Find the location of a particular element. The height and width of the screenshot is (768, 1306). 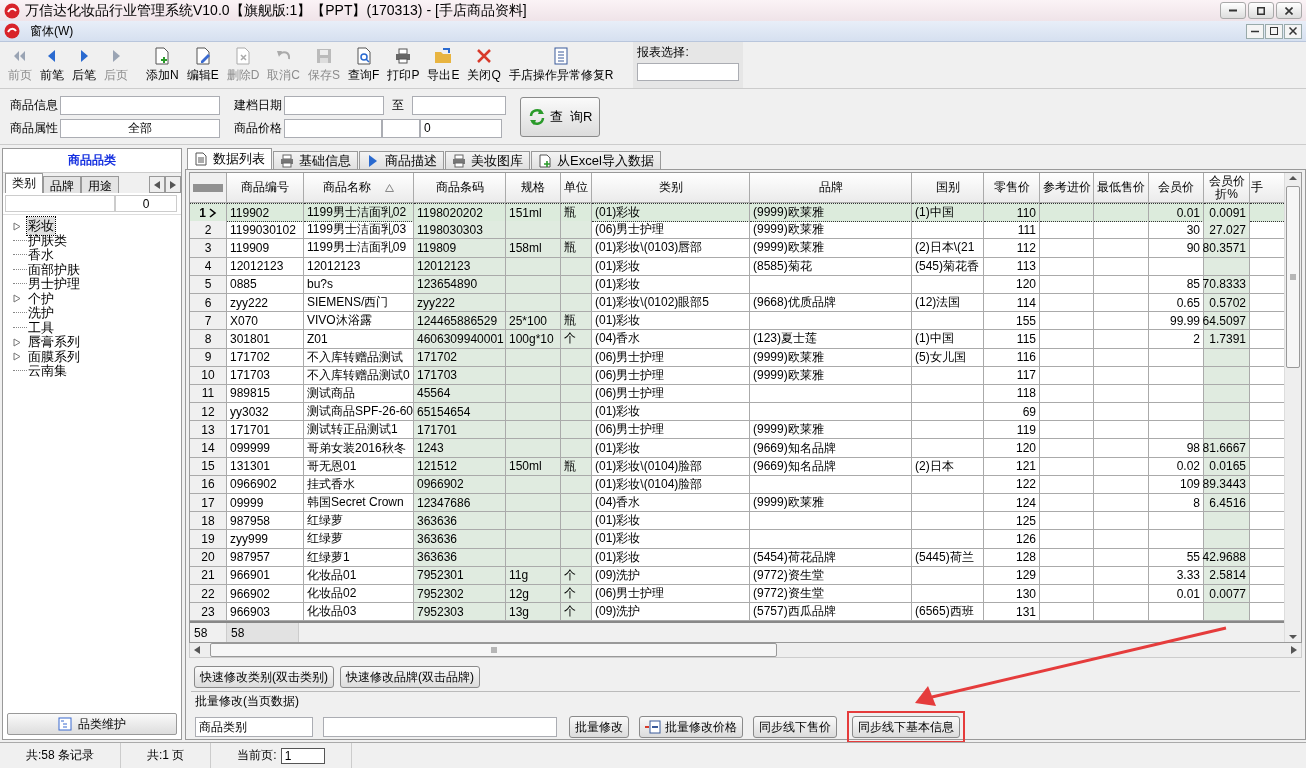

tab: 美妆图库 is located at coordinates (487, 160).